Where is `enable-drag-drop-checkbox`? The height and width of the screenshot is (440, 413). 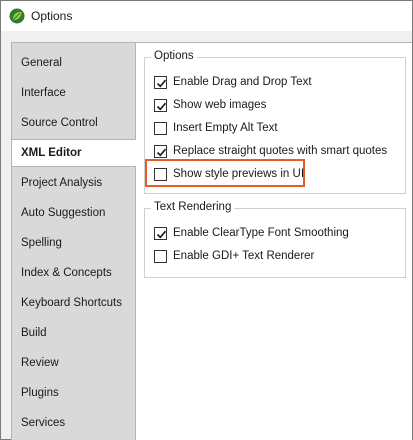
enable-drag-drop-checkbox is located at coordinates (160, 82).